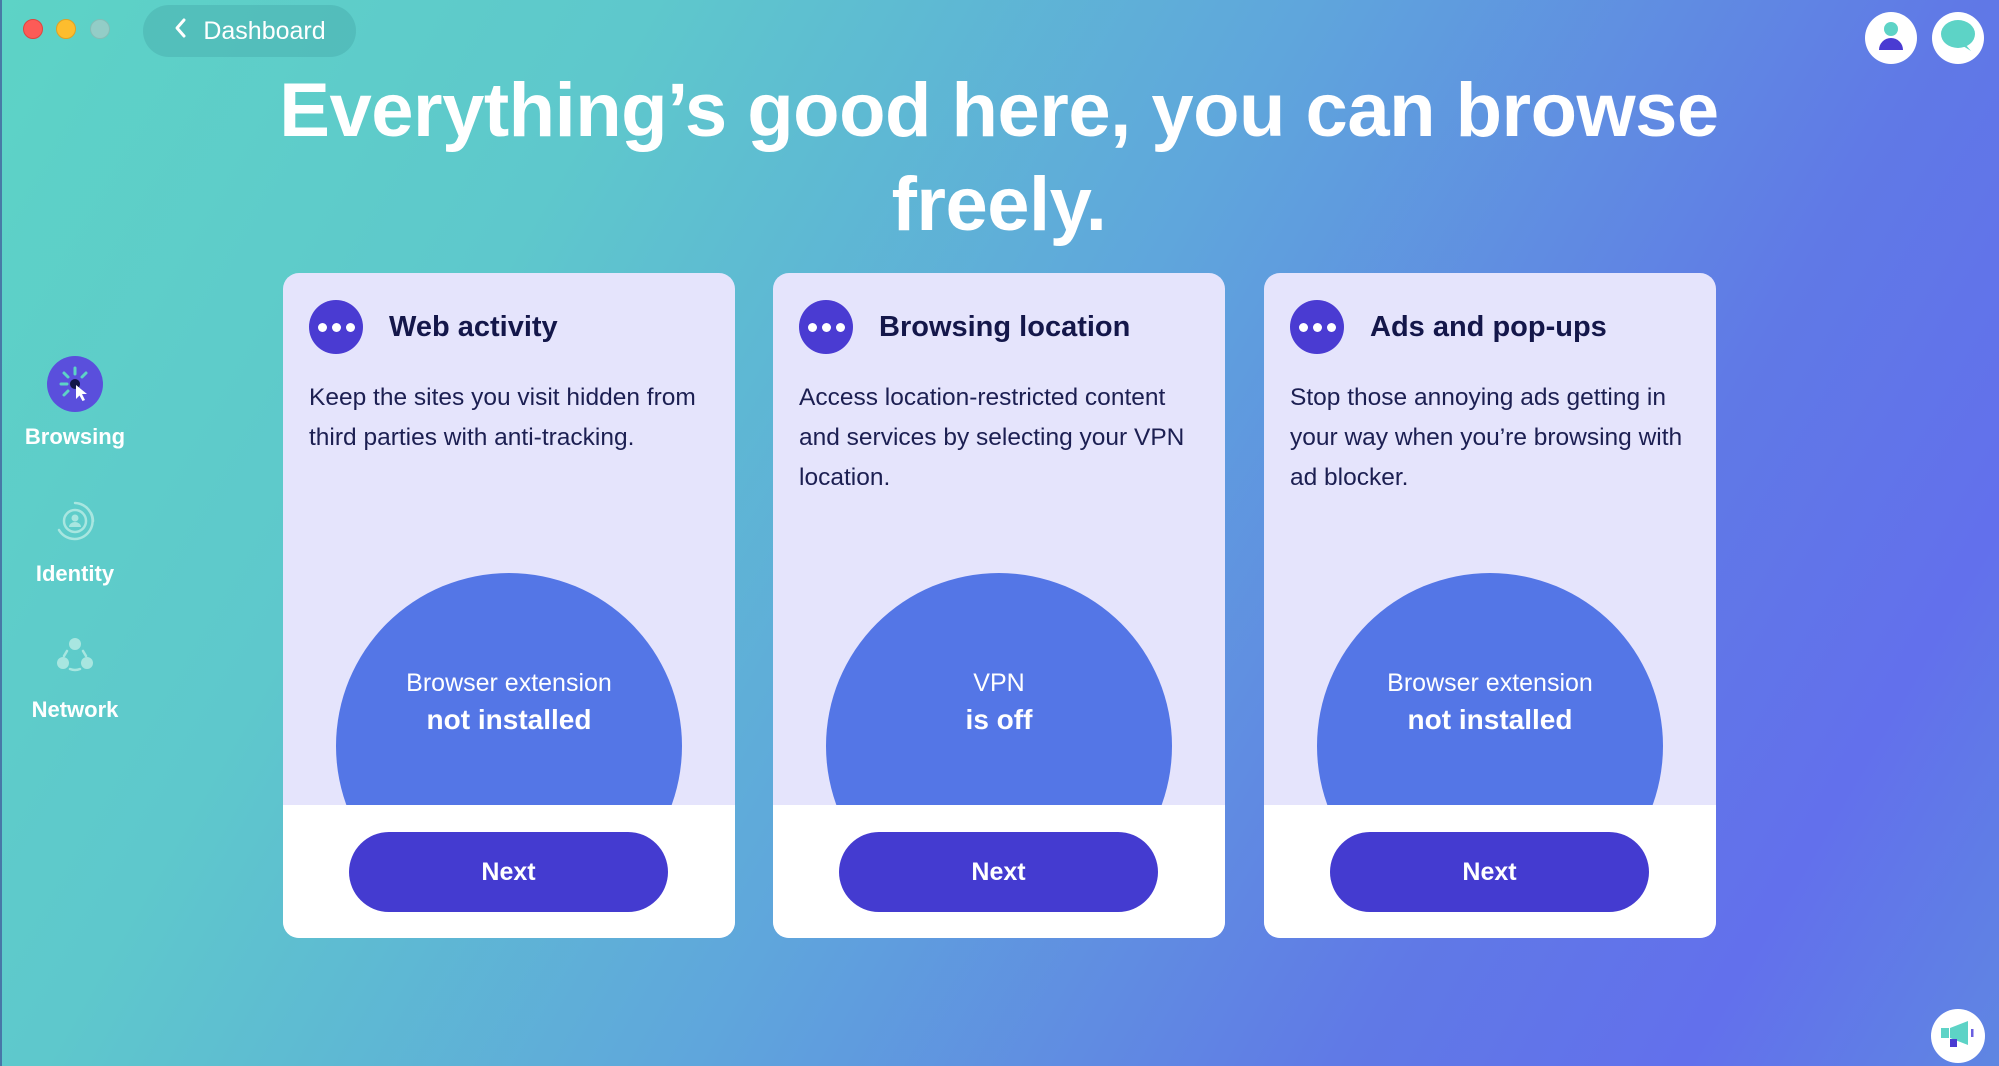 The width and height of the screenshot is (1999, 1066). I want to click on account-button, so click(1891, 38).